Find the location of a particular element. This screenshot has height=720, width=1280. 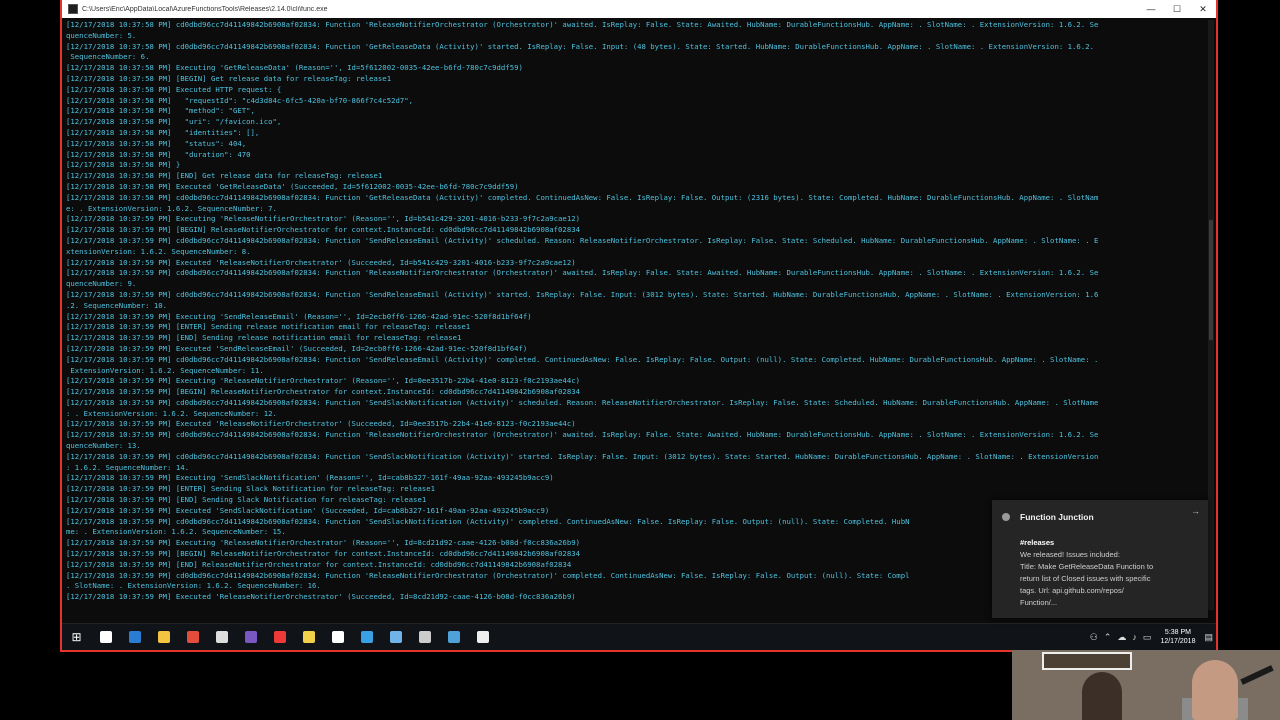

app-icon is located at coordinates (308, 637).